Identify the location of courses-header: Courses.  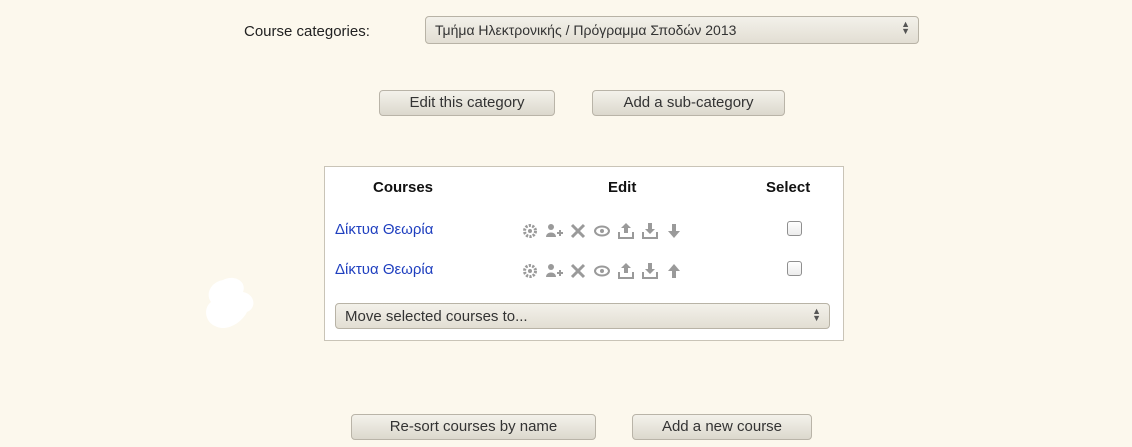
(403, 187).